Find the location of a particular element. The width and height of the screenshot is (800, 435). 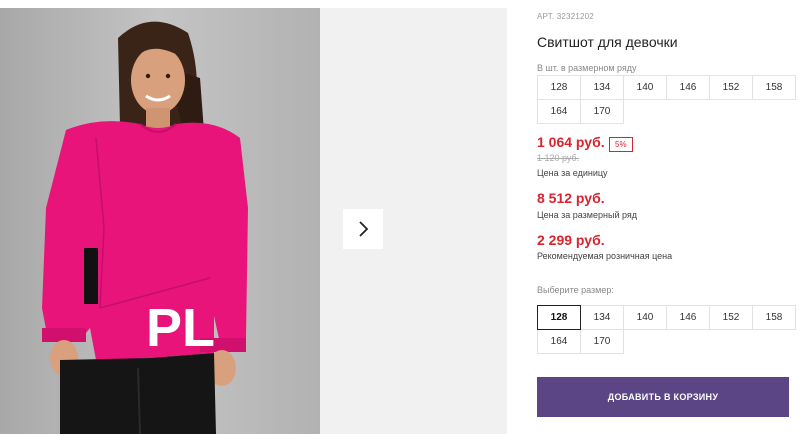

choose-size-label: Выберите размер: is located at coordinates (575, 290).